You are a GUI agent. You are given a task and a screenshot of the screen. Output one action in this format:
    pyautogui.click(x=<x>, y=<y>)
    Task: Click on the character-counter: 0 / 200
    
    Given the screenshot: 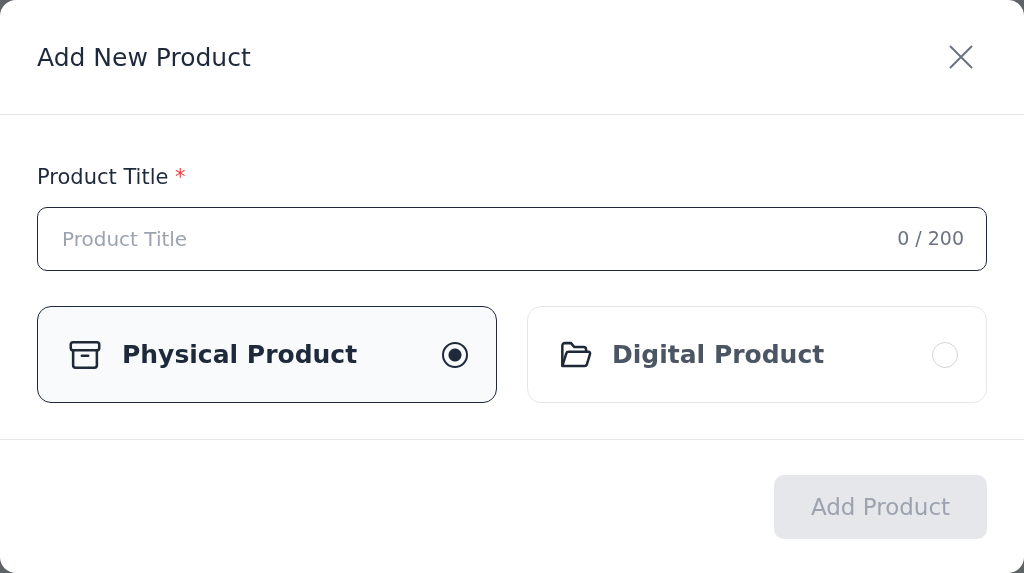 What is the action you would take?
    pyautogui.click(x=930, y=238)
    